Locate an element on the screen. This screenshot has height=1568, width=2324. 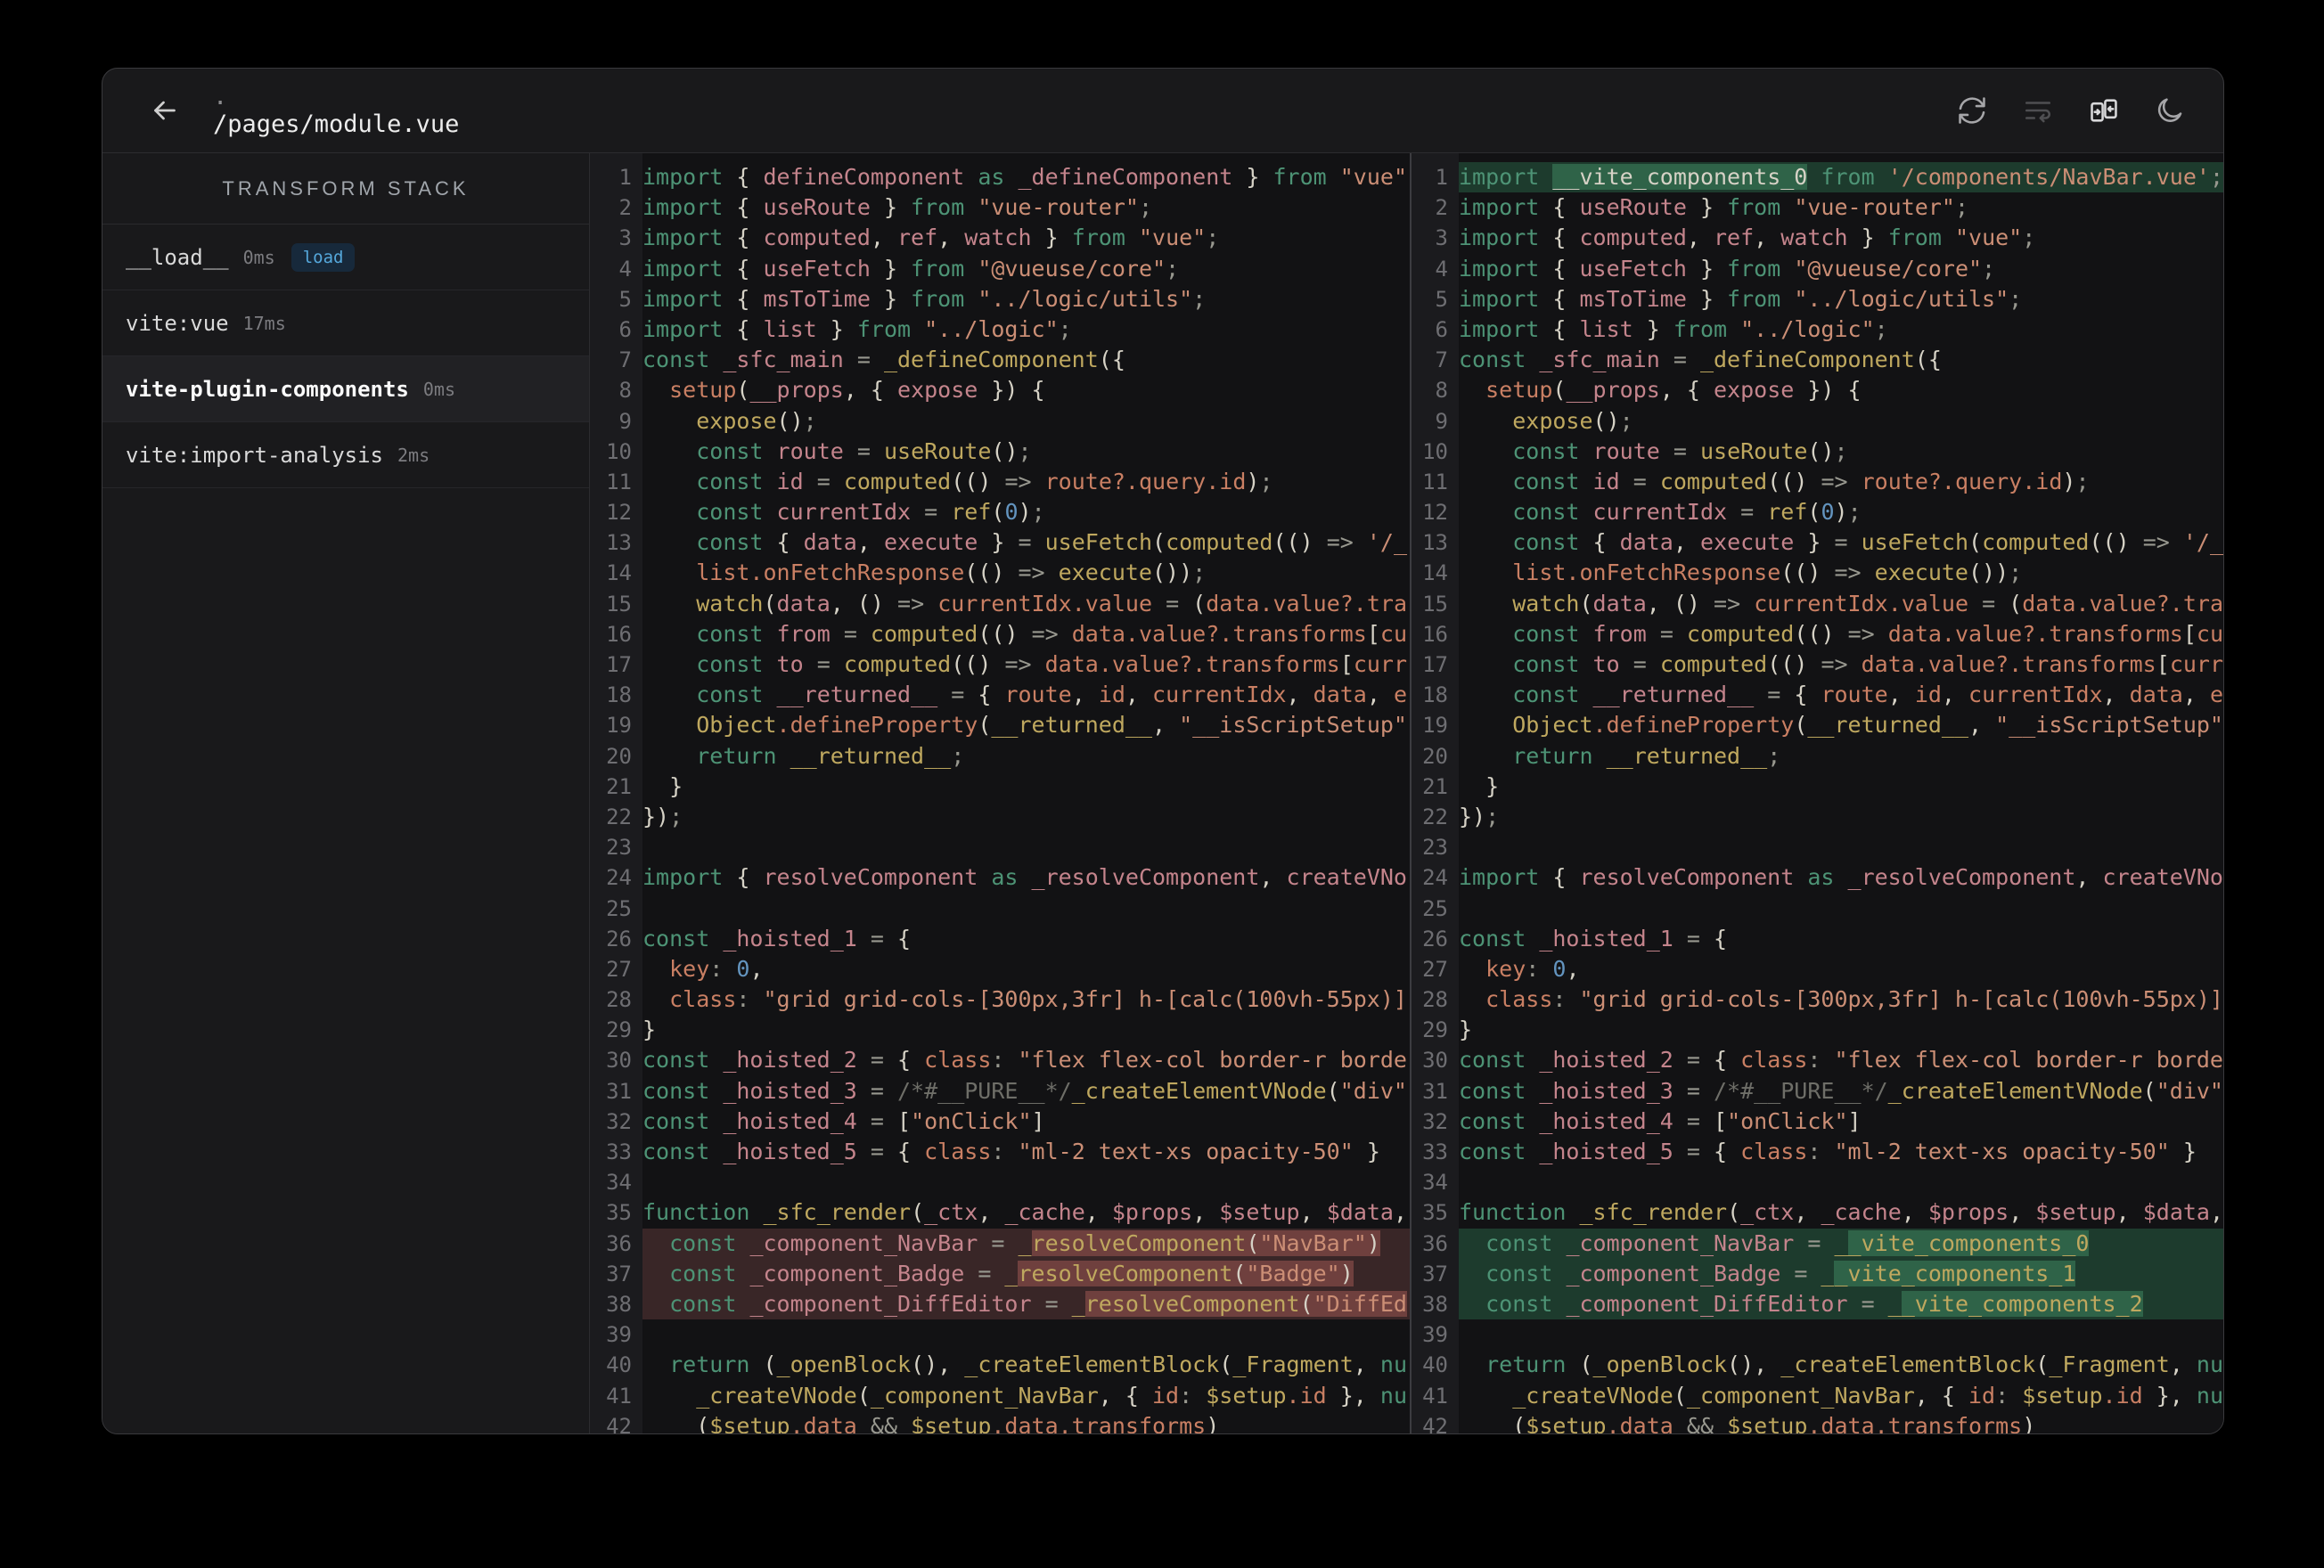
page-title: ./pages/module.vue is located at coordinates (336, 110).